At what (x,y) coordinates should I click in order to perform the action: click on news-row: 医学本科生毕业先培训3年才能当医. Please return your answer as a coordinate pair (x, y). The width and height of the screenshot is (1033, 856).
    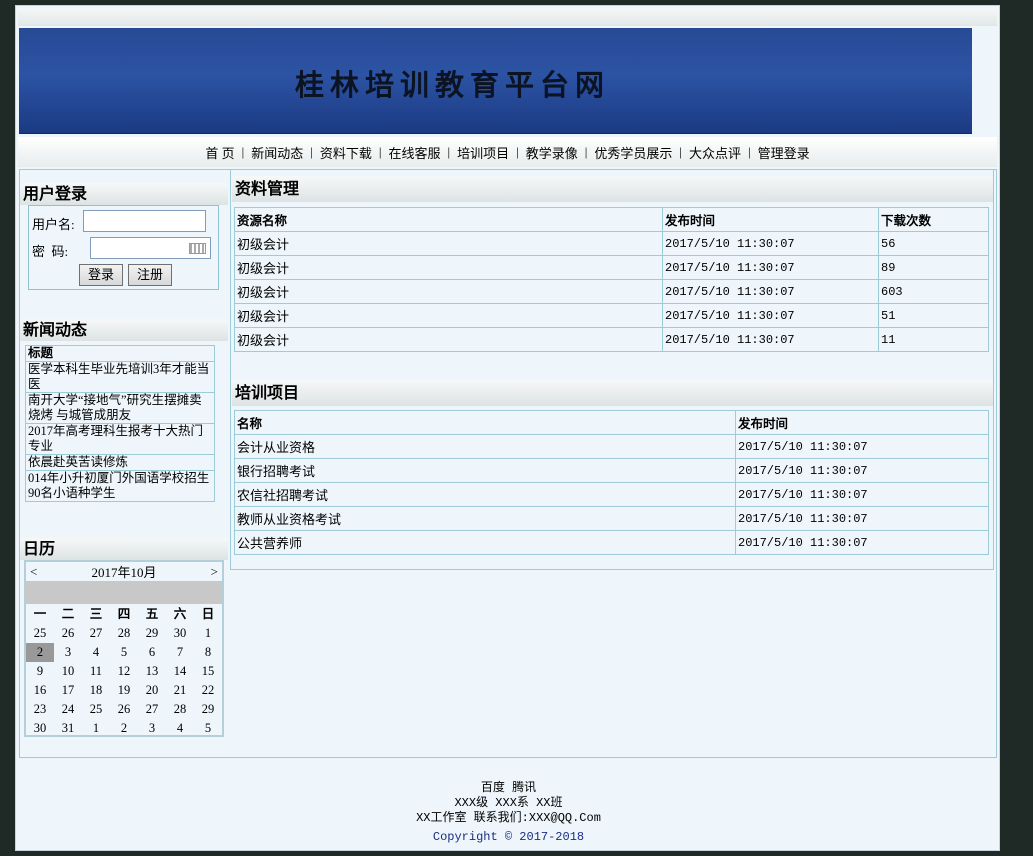
    Looking at the image, I should click on (120, 377).